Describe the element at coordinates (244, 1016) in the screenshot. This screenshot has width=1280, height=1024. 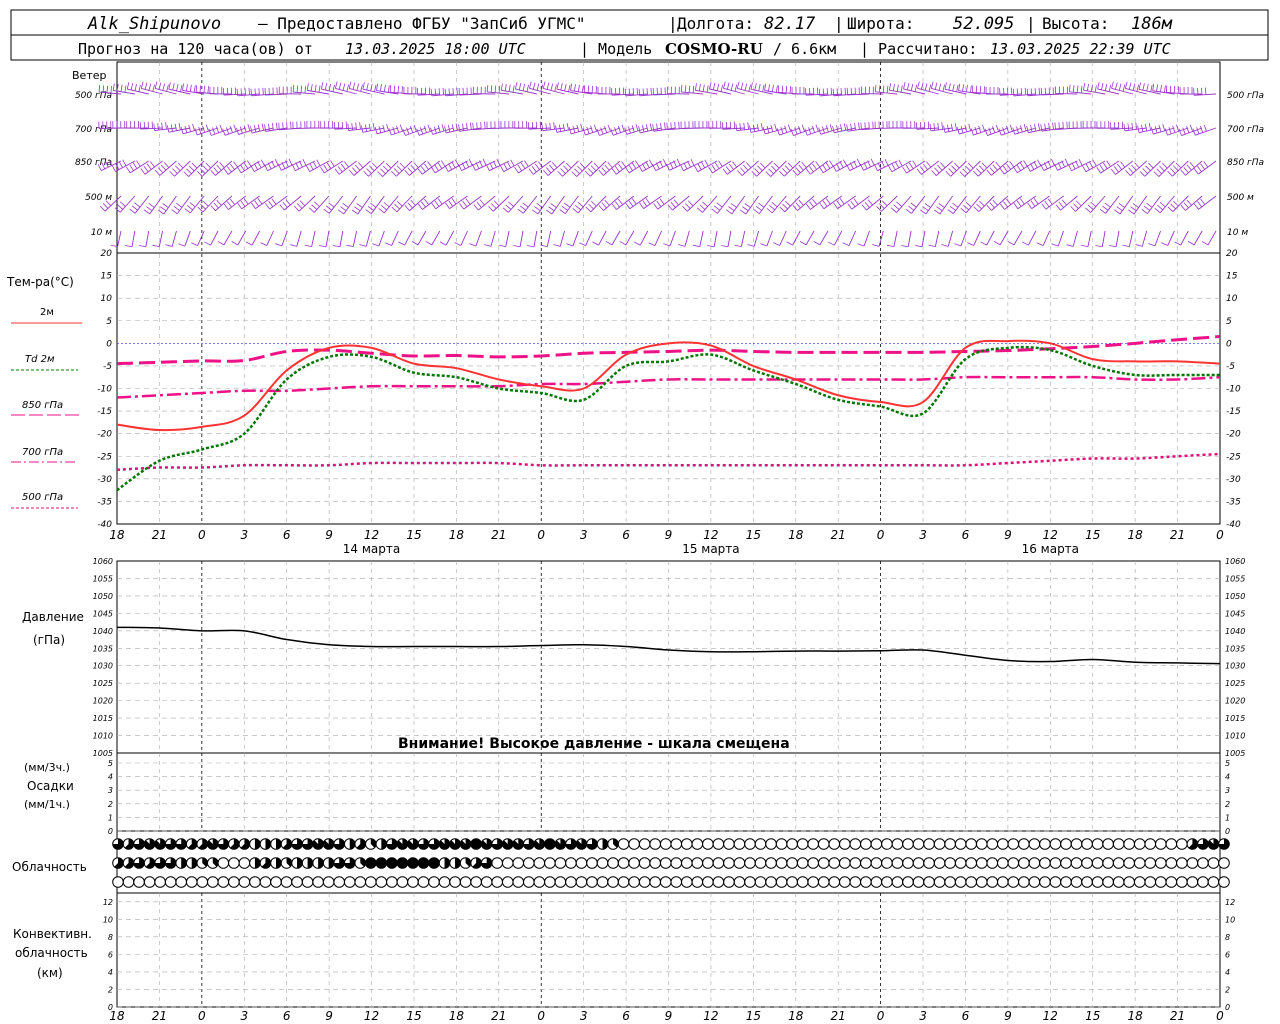
I see `time-tick-label-bottom: 3` at that location.